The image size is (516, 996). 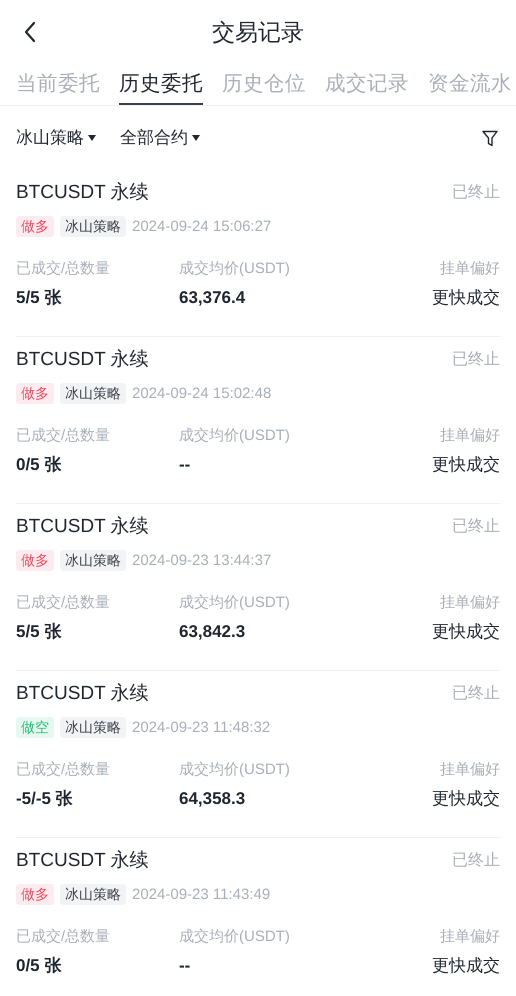 I want to click on filter-icon, so click(x=490, y=138).